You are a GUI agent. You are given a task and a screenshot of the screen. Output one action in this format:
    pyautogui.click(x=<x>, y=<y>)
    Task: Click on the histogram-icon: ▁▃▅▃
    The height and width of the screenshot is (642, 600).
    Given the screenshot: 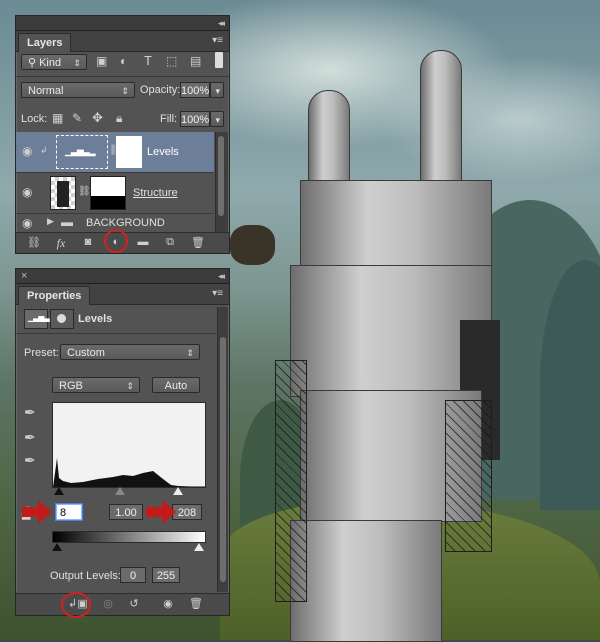 What is the action you would take?
    pyautogui.click(x=39, y=317)
    